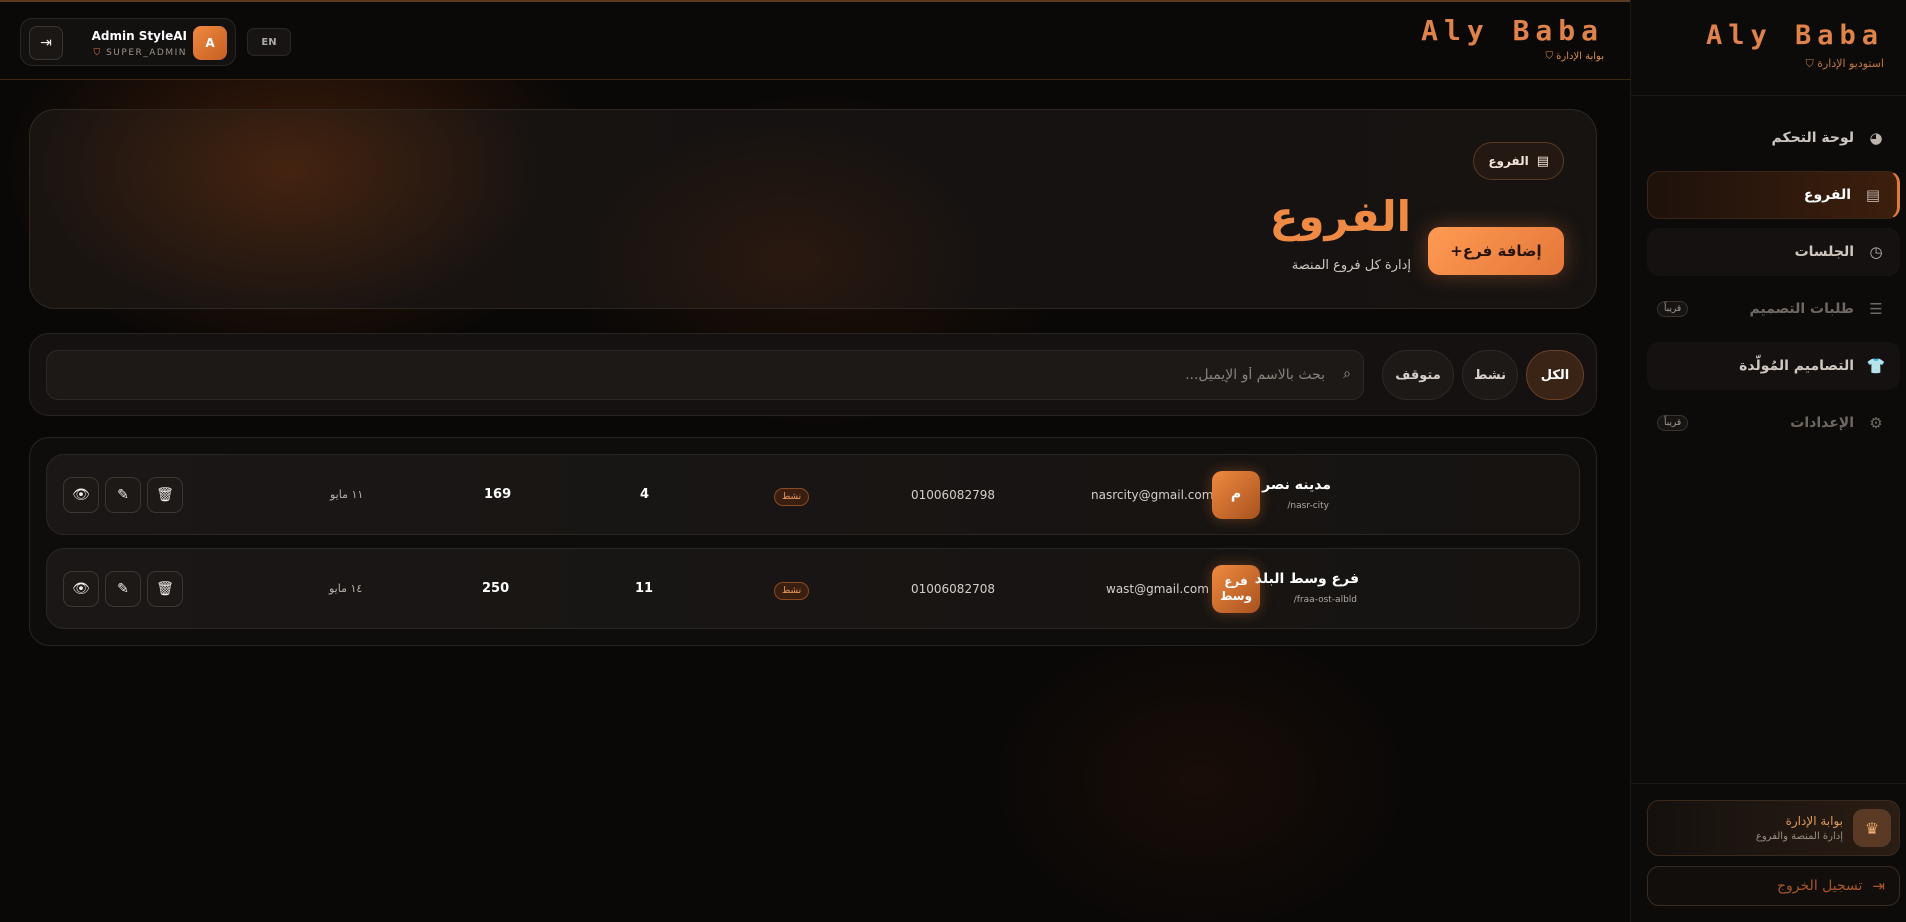 The height and width of the screenshot is (922, 1906). I want to click on sidebar-logo: Aly Baba ⛉ استوديو الإدارة, so click(1768, 48).